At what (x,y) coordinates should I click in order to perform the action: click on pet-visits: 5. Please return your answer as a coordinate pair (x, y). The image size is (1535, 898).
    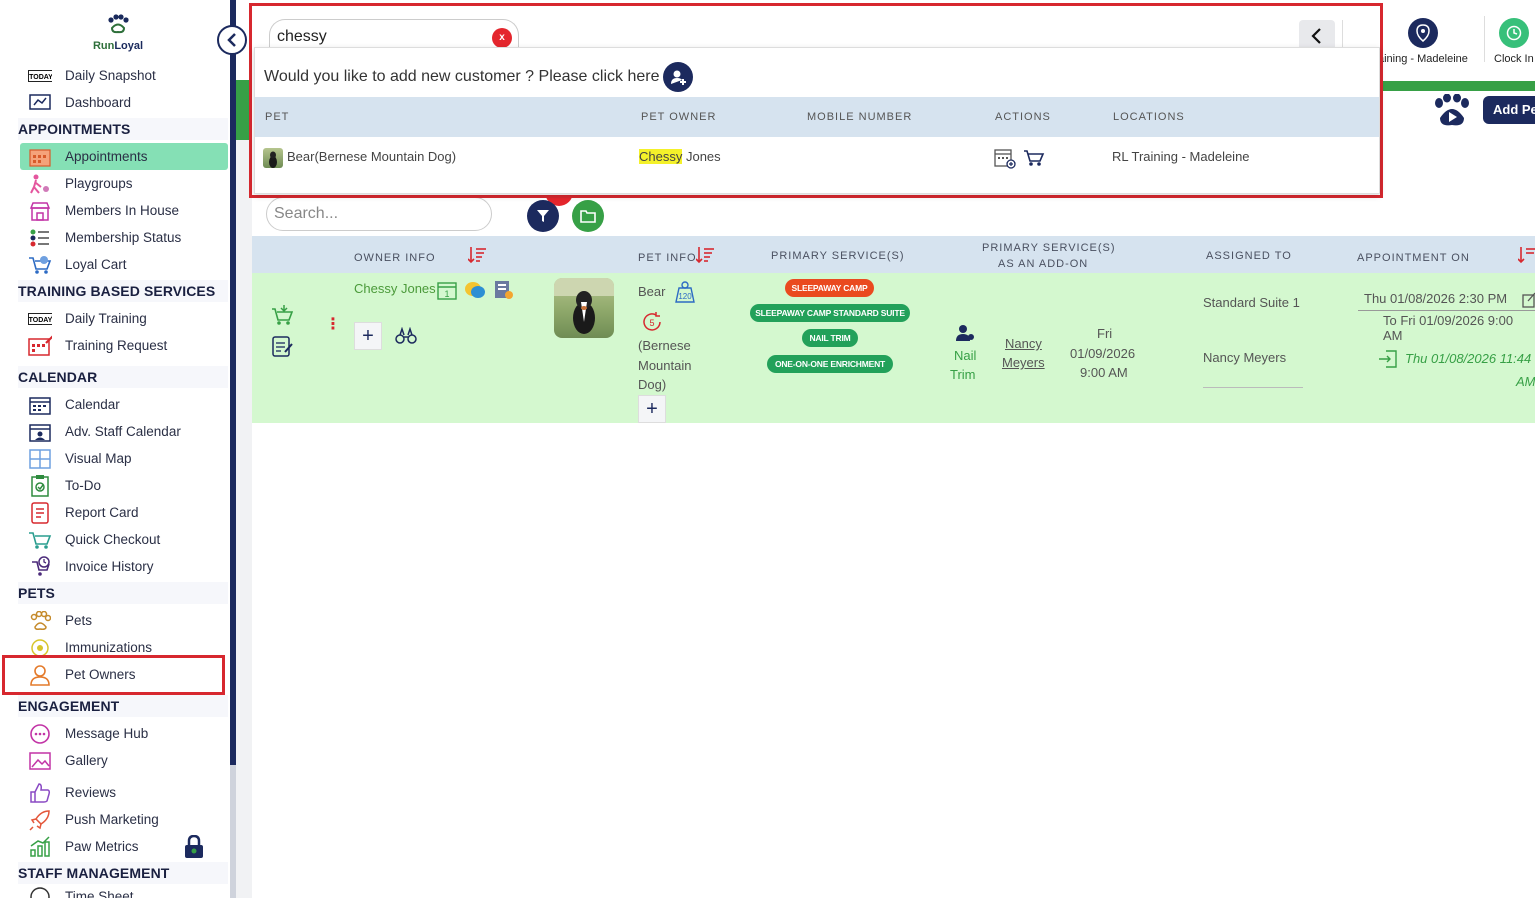
    Looking at the image, I should click on (651, 323).